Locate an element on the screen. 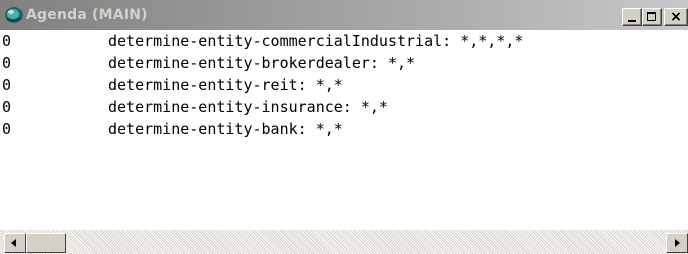 The image size is (688, 254). scroll-left-button is located at coordinates (15, 243).